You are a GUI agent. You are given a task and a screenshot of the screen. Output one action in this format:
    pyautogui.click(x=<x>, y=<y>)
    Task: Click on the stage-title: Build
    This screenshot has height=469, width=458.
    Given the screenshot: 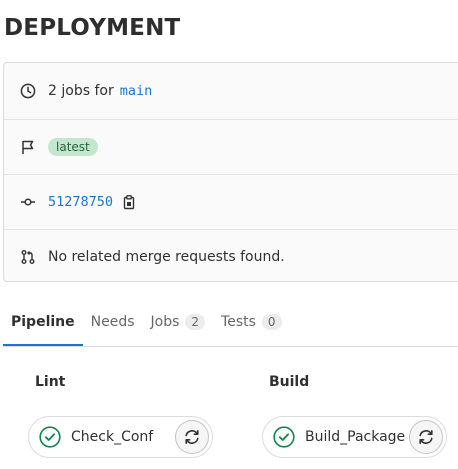 What is the action you would take?
    pyautogui.click(x=289, y=382)
    